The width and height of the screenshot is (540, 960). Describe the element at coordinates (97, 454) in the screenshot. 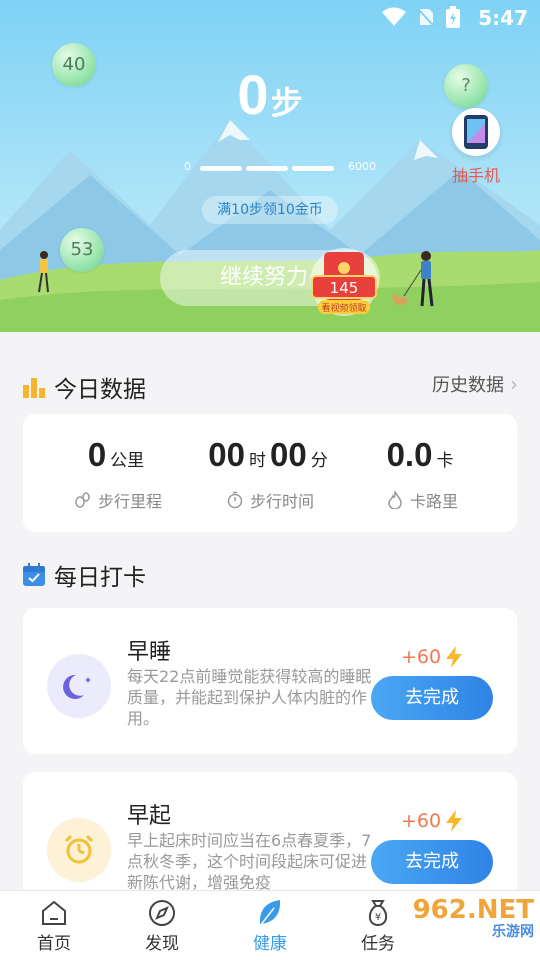

I see `distance-value: 0` at that location.